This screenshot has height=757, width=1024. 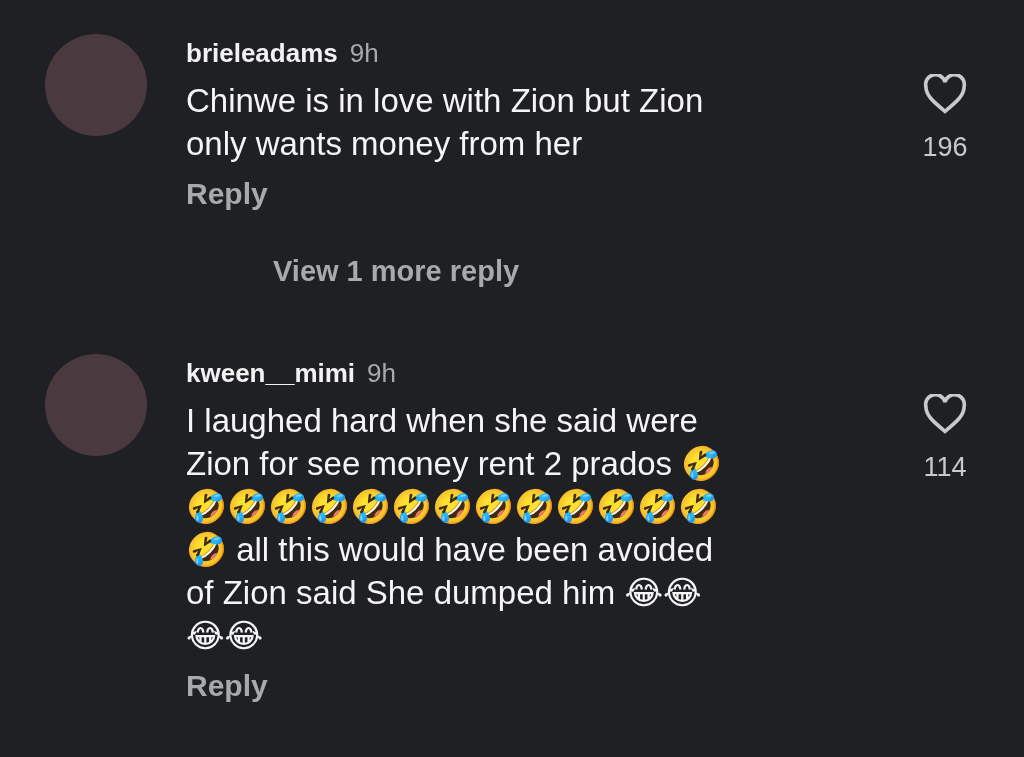 I want to click on comment-text: Chinwe is in love with Zion but Zion only wants money from her, so click(x=445, y=122).